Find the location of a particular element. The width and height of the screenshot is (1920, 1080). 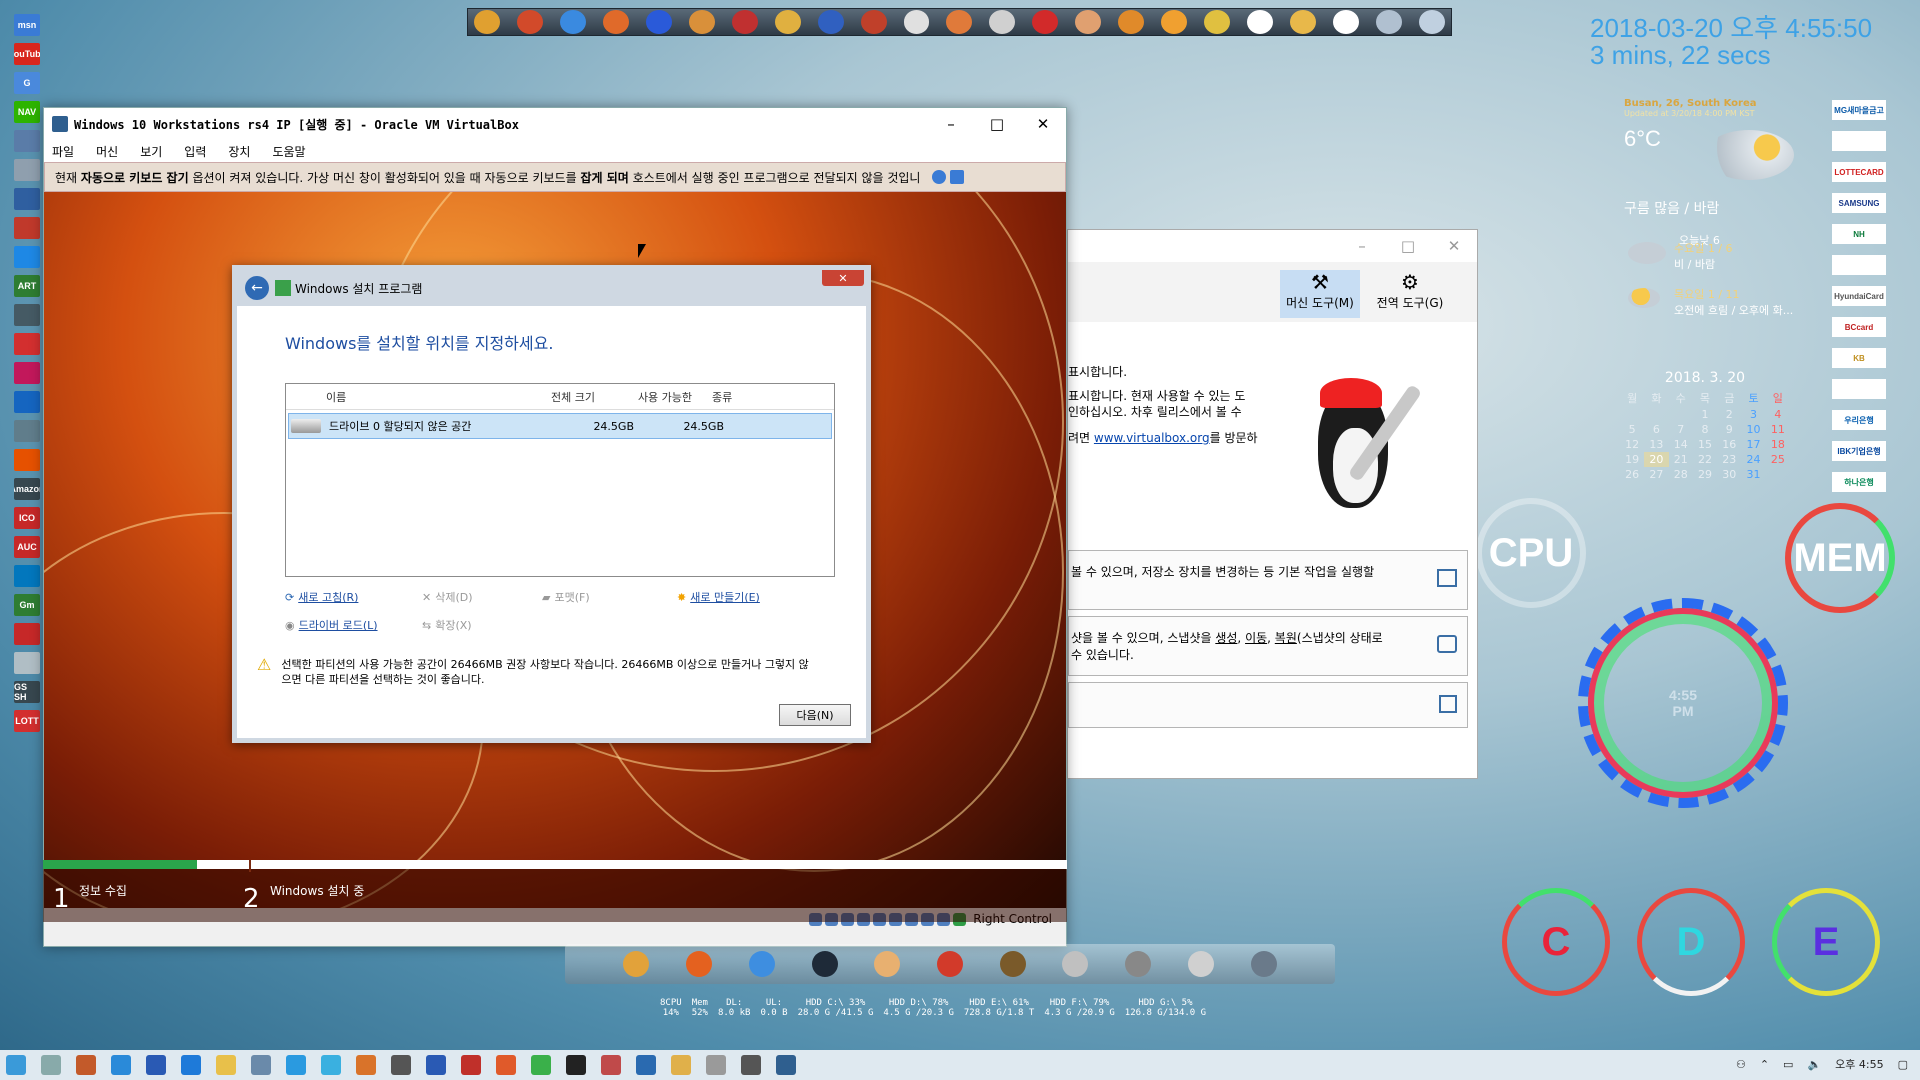

notification-icon: ▢ is located at coordinates (1903, 1064).